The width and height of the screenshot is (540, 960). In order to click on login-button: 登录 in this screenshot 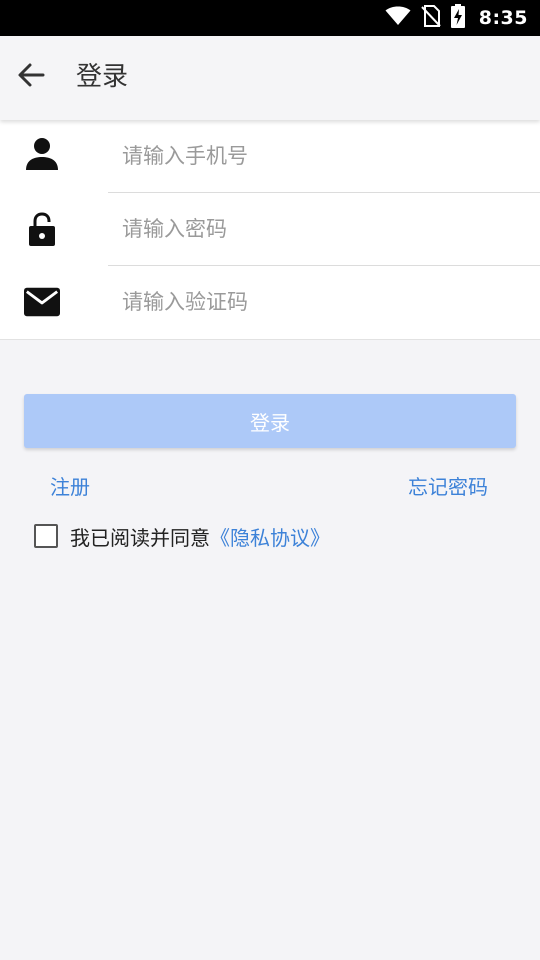, I will do `click(270, 421)`.